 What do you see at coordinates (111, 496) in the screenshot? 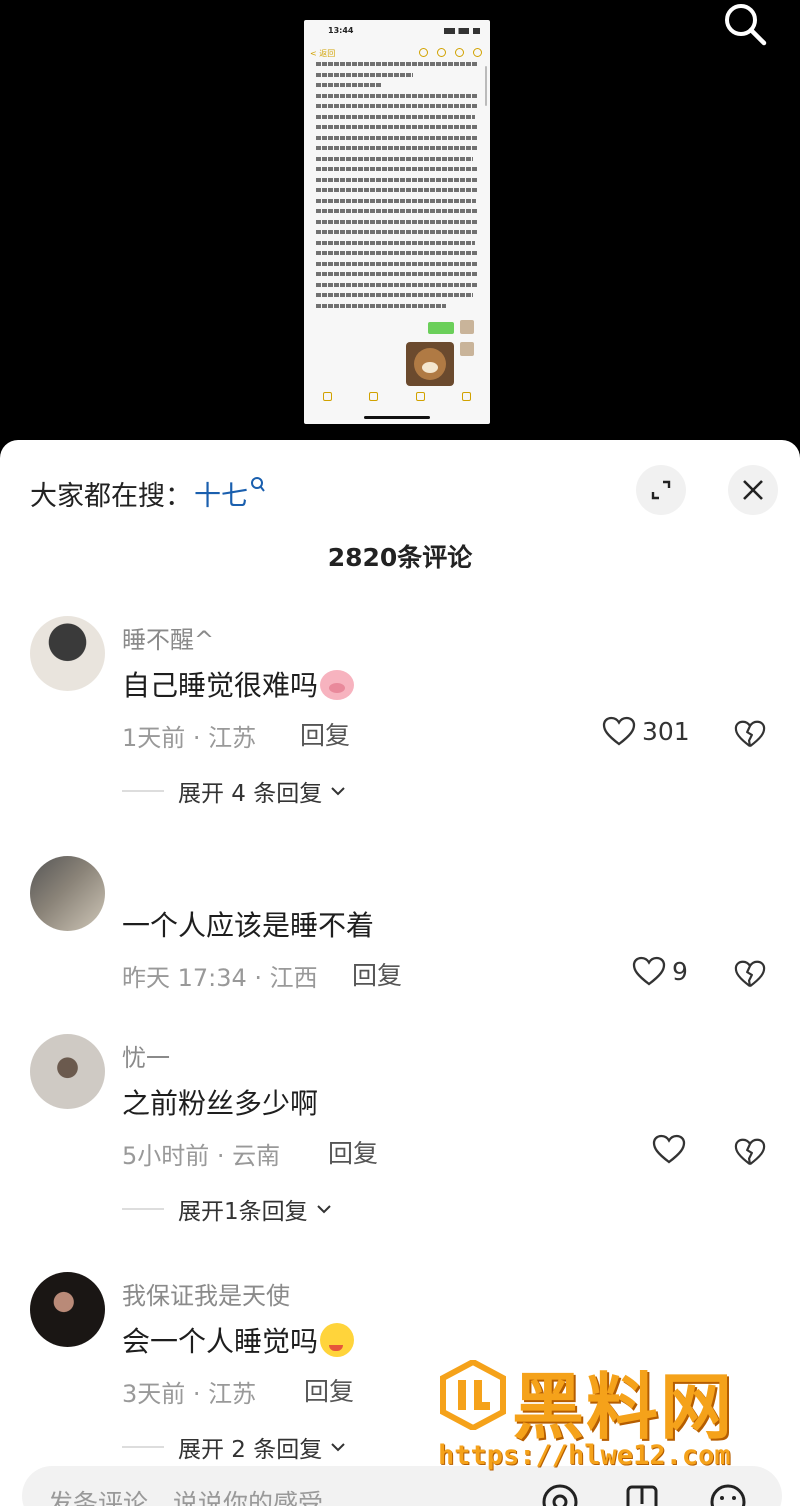
I see `search-hint-prefix: 大家都在搜：` at bounding box center [111, 496].